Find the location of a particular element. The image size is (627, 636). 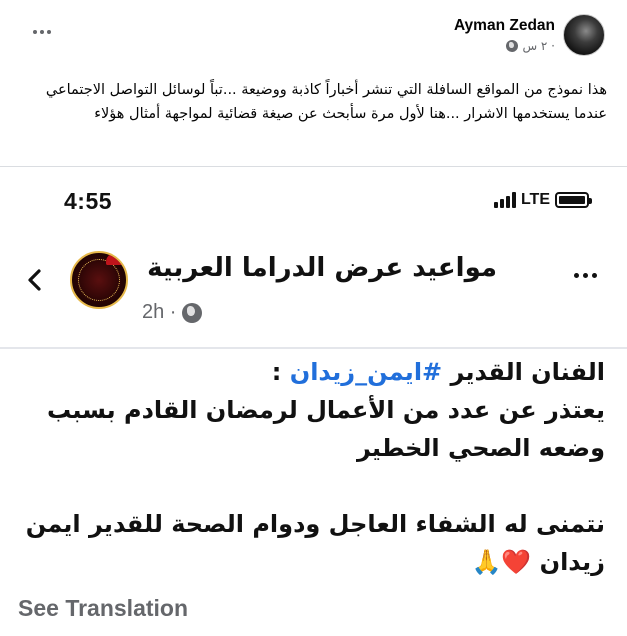

page-avatar is located at coordinates (99, 280).